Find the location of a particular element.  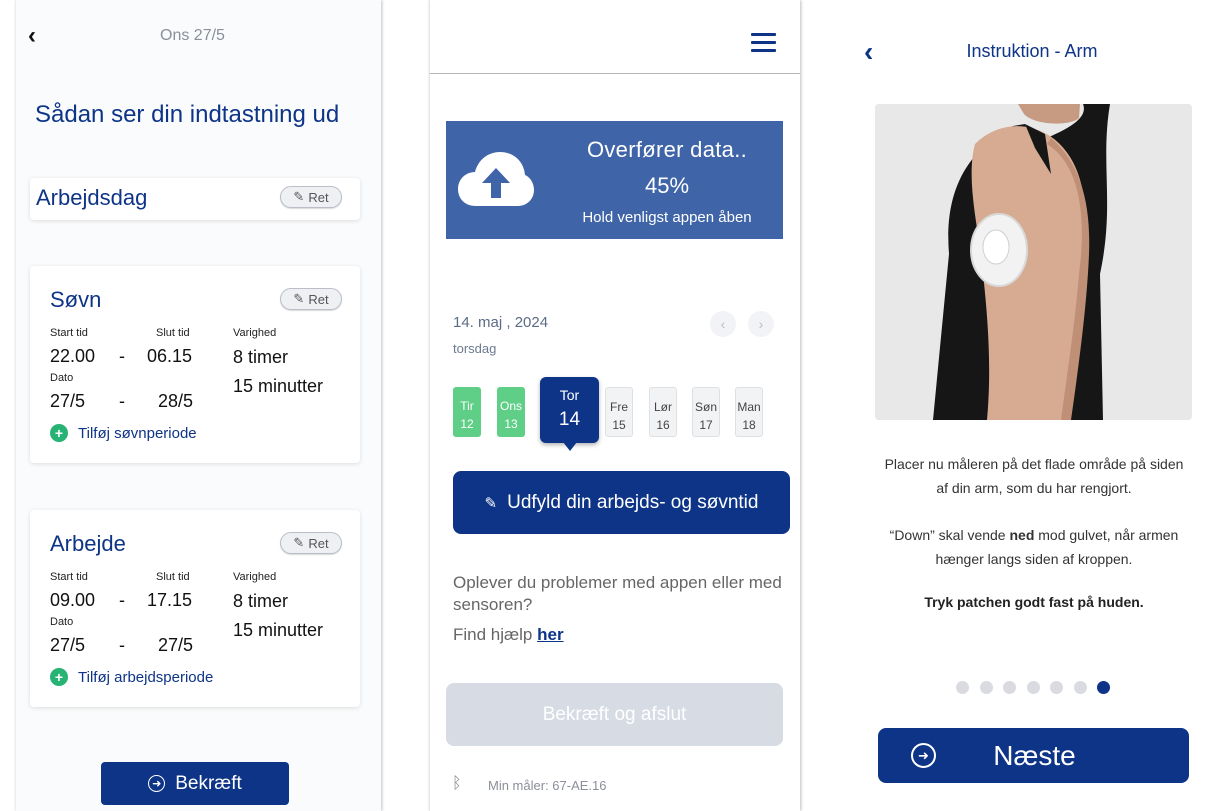

day-name: Man is located at coordinates (749, 407).